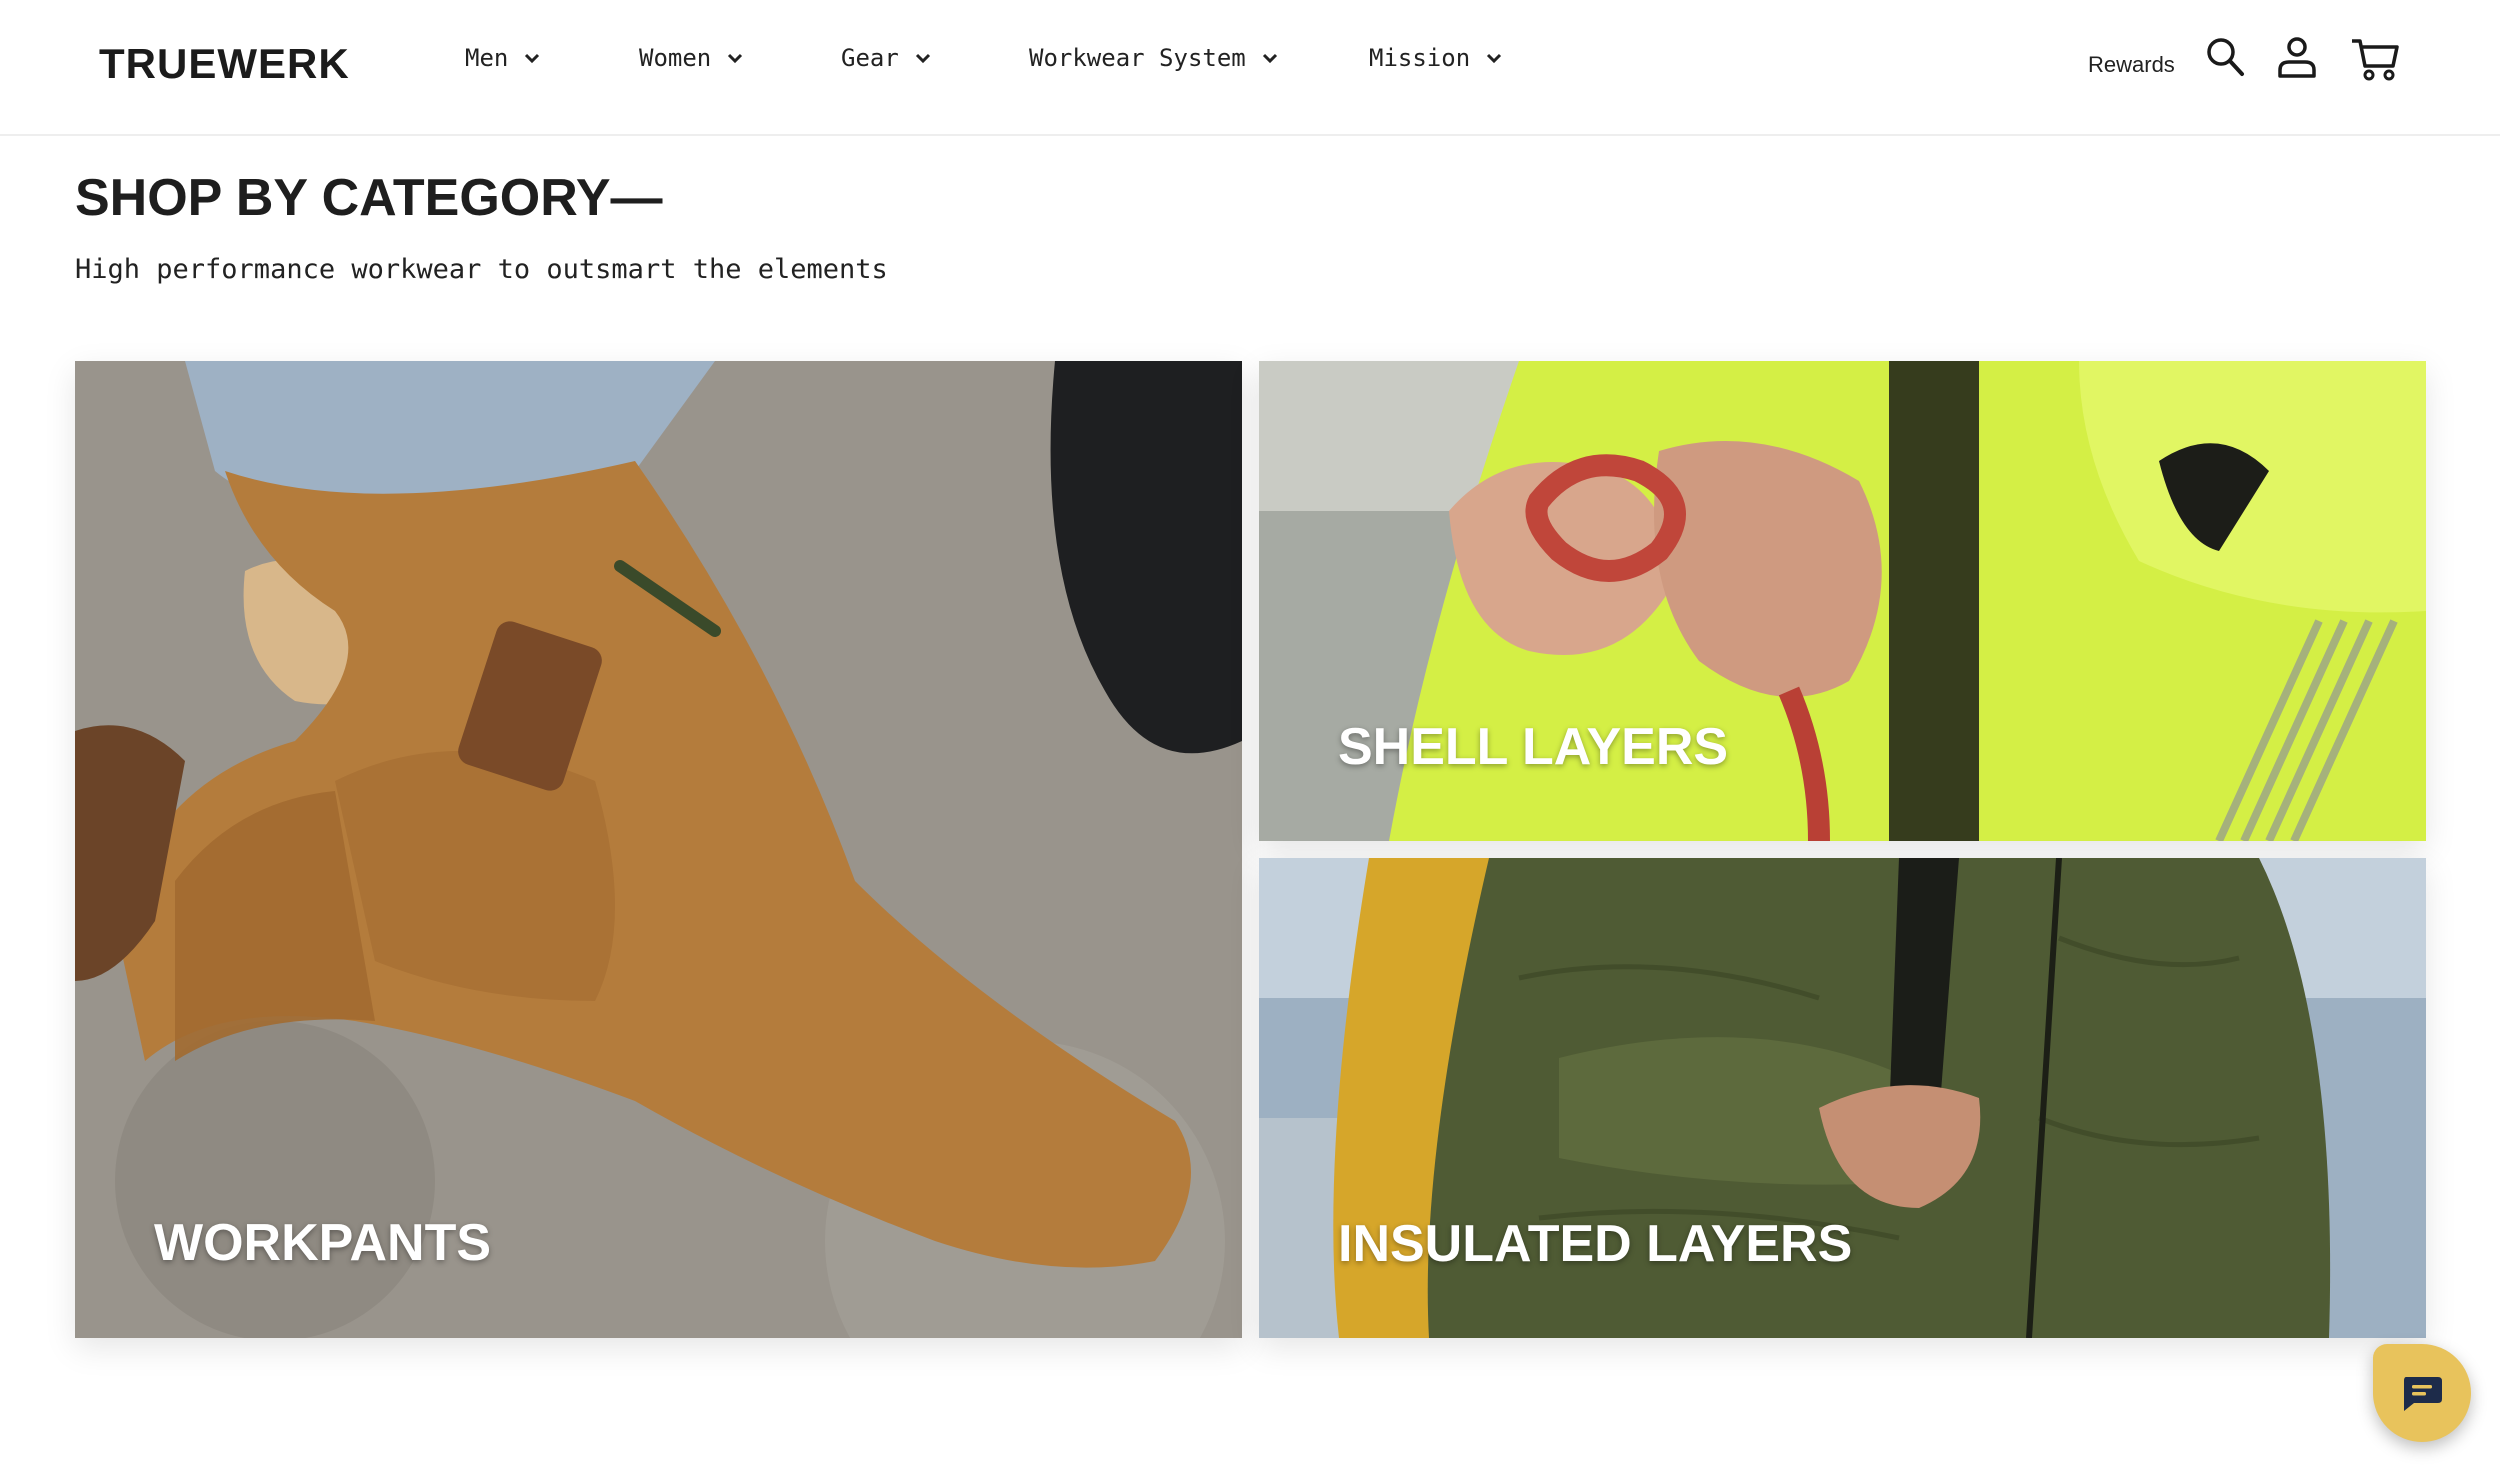 This screenshot has height=1474, width=2500. I want to click on tile-label: WORKPANTS, so click(323, 1243).